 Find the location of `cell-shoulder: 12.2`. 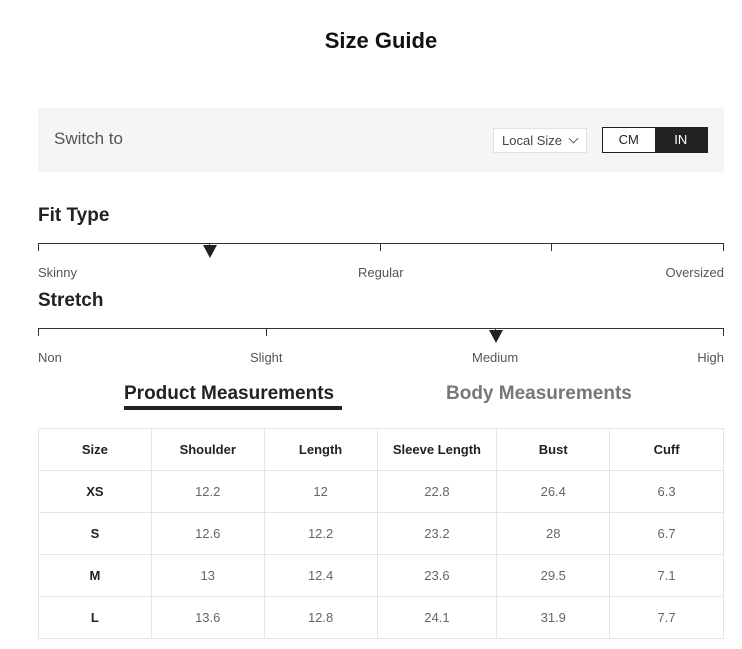

cell-shoulder: 12.2 is located at coordinates (207, 491).